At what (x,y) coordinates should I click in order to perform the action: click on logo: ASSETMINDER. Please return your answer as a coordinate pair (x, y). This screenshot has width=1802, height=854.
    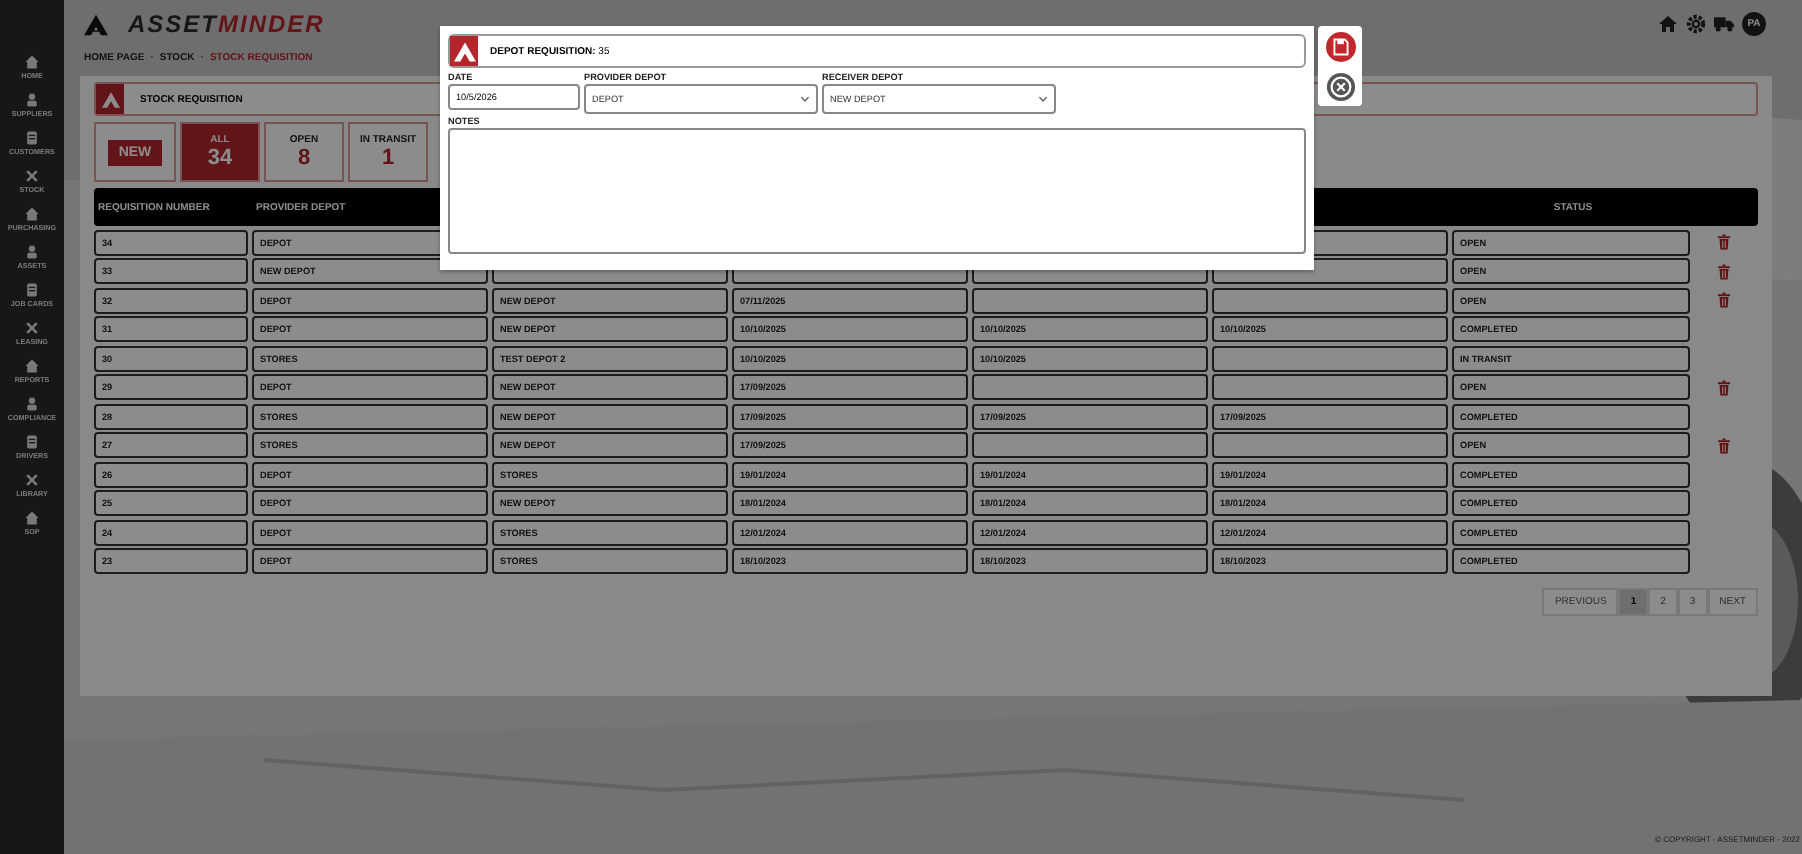
    Looking at the image, I should click on (226, 24).